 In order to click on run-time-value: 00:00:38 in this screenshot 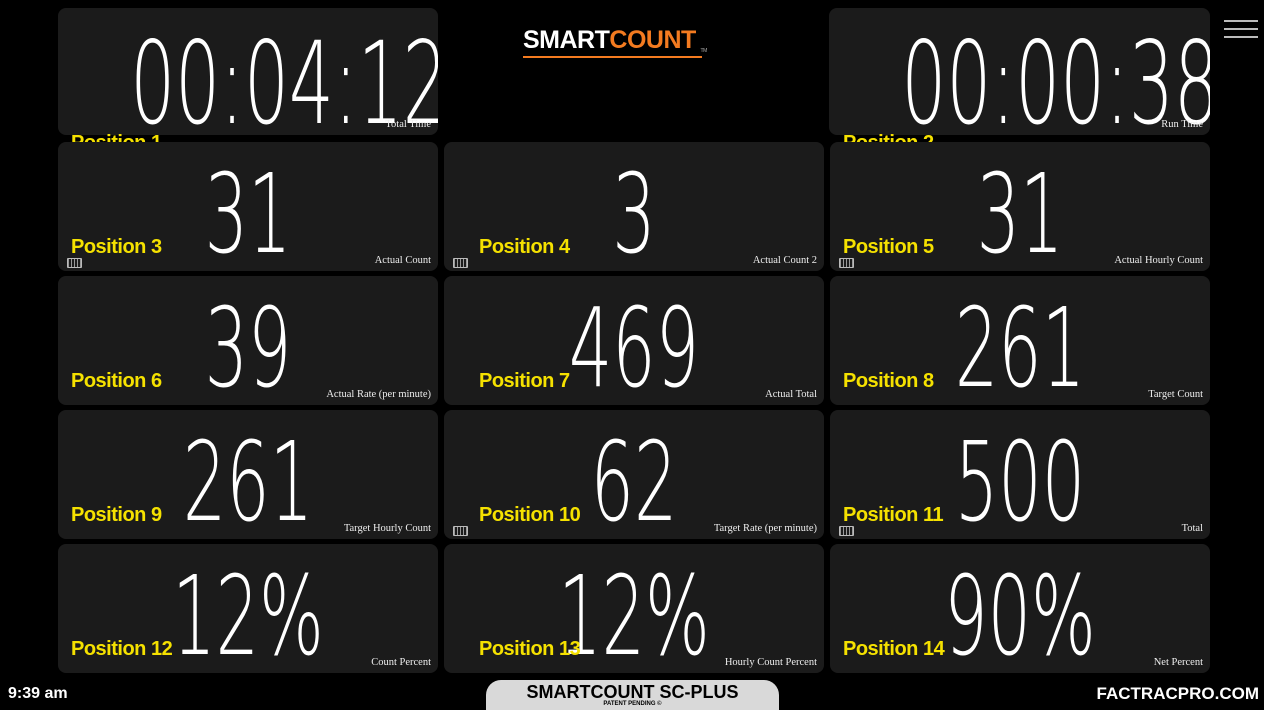, I will do `click(1055, 76)`.